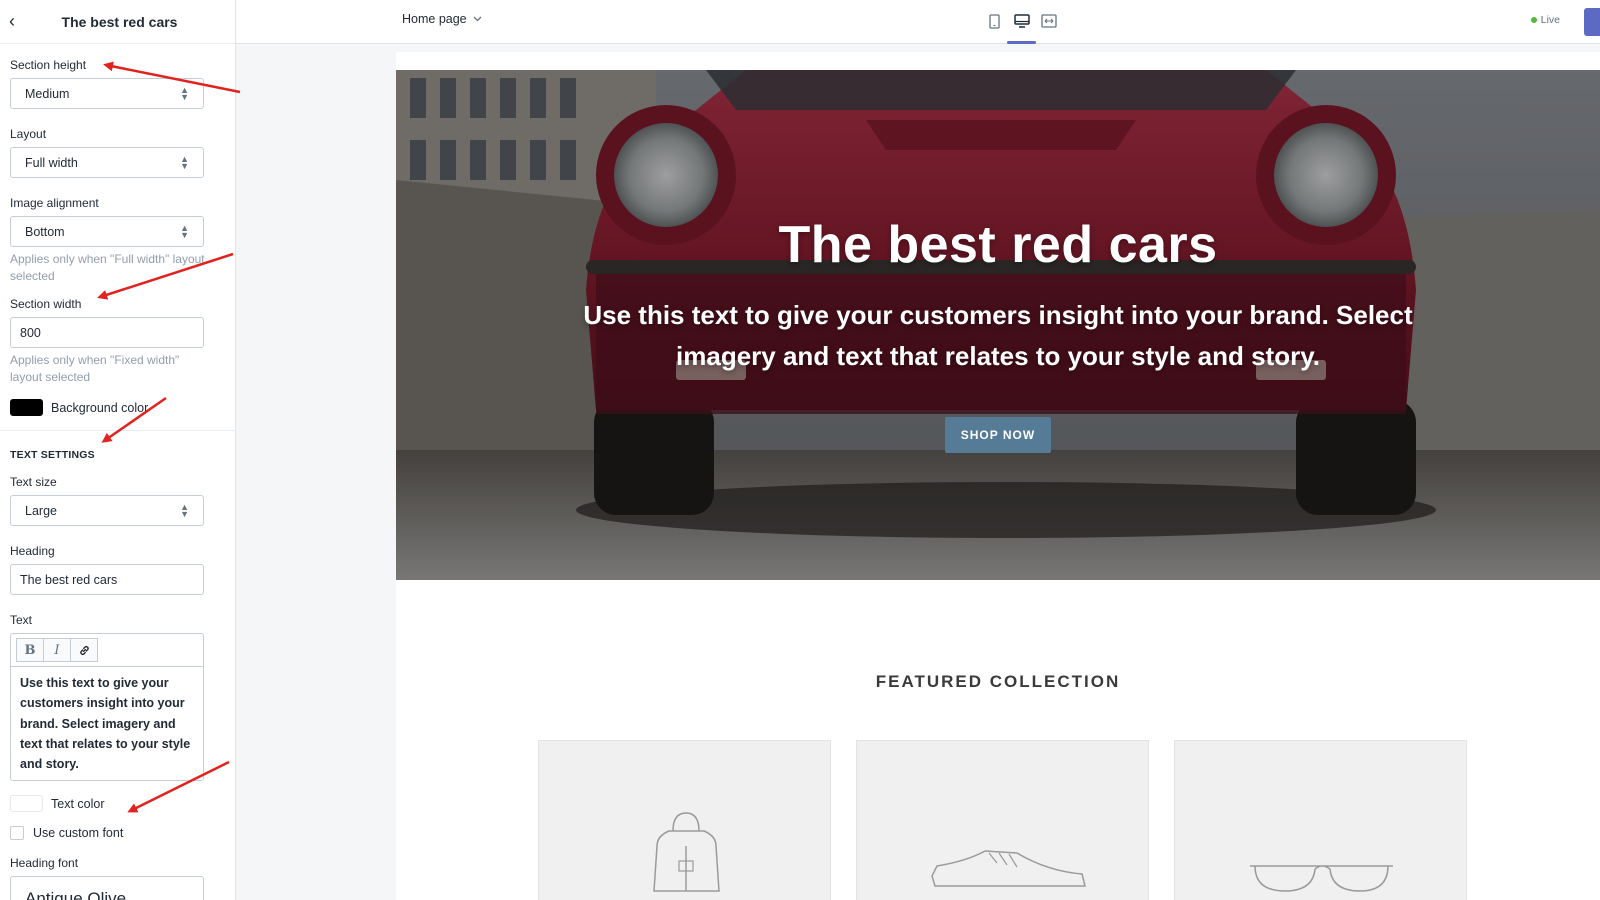 The image size is (1600, 900). Describe the element at coordinates (998, 245) in the screenshot. I see `hero-heading: The best red cars` at that location.